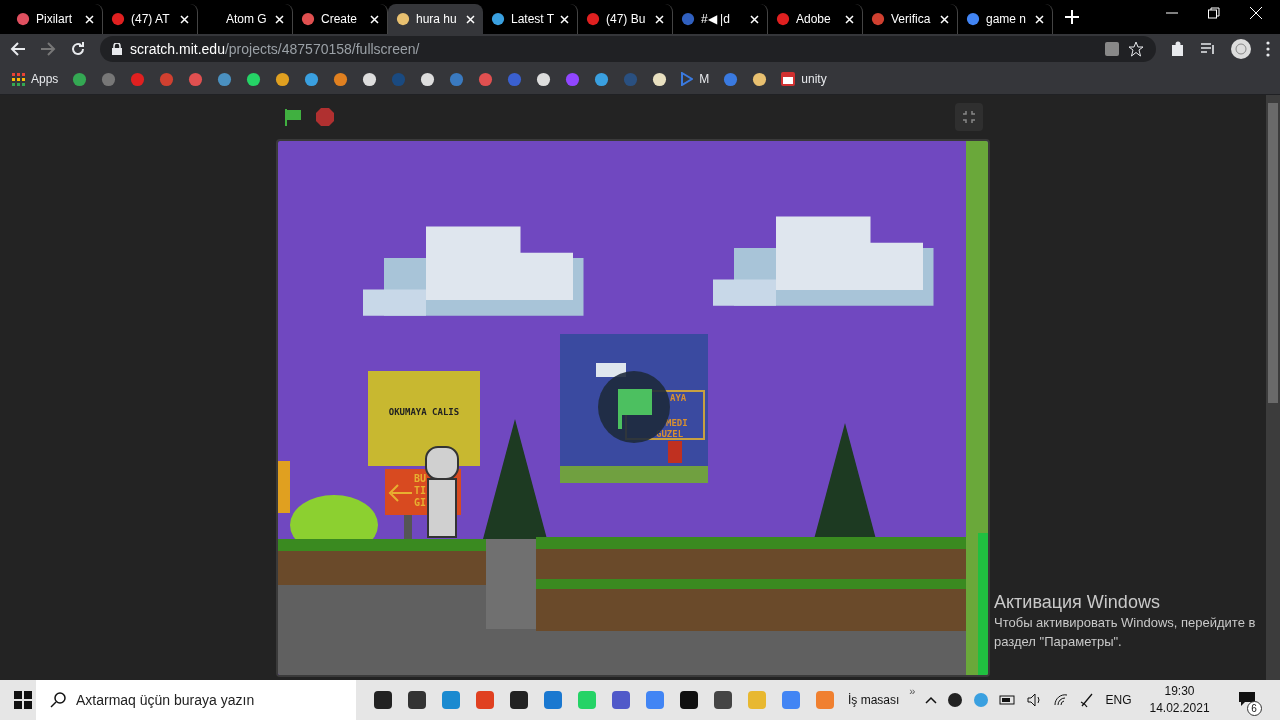 This screenshot has width=1280, height=720. What do you see at coordinates (424, 412) in the screenshot?
I see `sign-text: OKUMAYA CALIS` at bounding box center [424, 412].